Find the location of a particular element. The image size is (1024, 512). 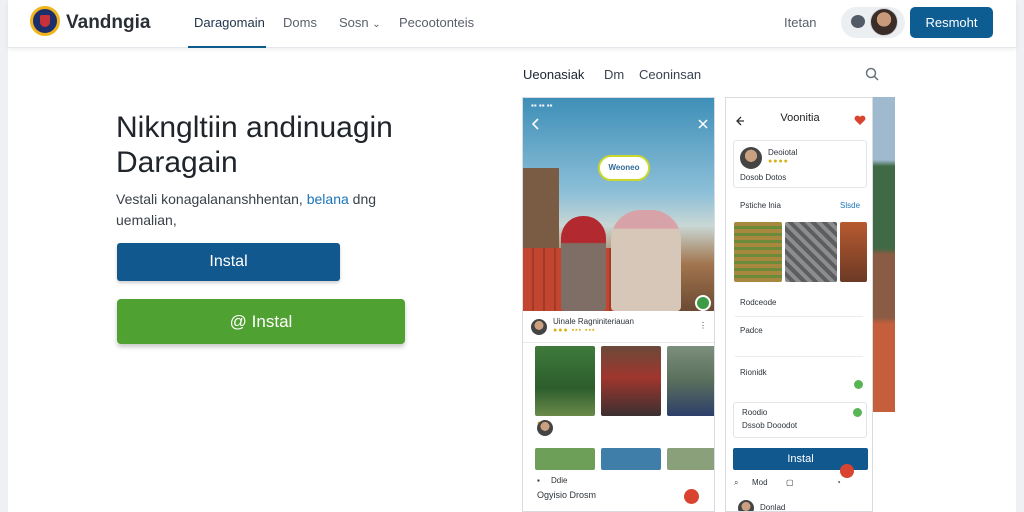

hero-headline-line1: Nikngltiin andinuagin is located at coordinates (254, 127).